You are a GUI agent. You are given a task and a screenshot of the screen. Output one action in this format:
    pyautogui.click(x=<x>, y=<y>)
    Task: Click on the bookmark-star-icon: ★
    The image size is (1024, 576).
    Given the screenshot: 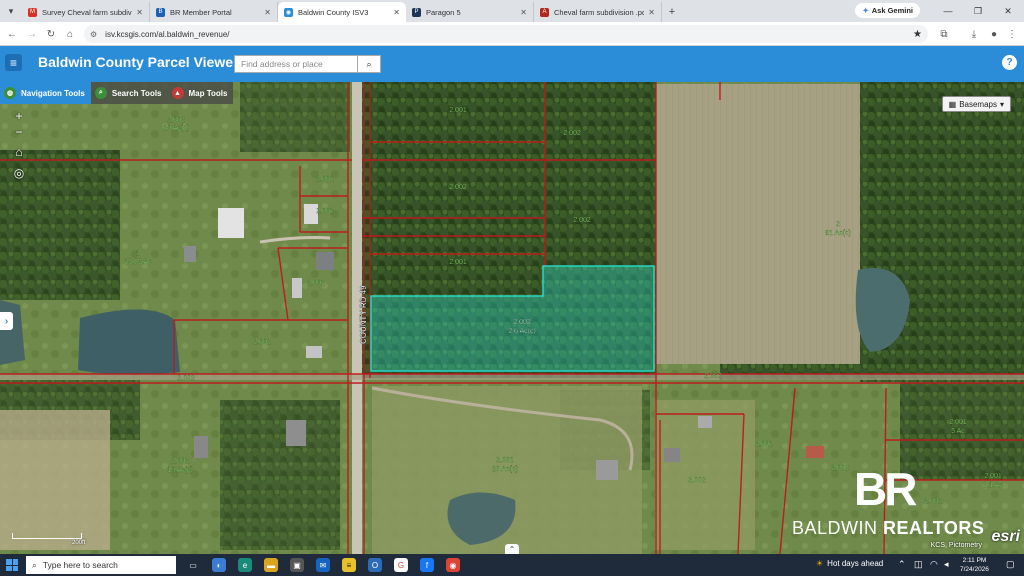 What is the action you would take?
    pyautogui.click(x=917, y=34)
    